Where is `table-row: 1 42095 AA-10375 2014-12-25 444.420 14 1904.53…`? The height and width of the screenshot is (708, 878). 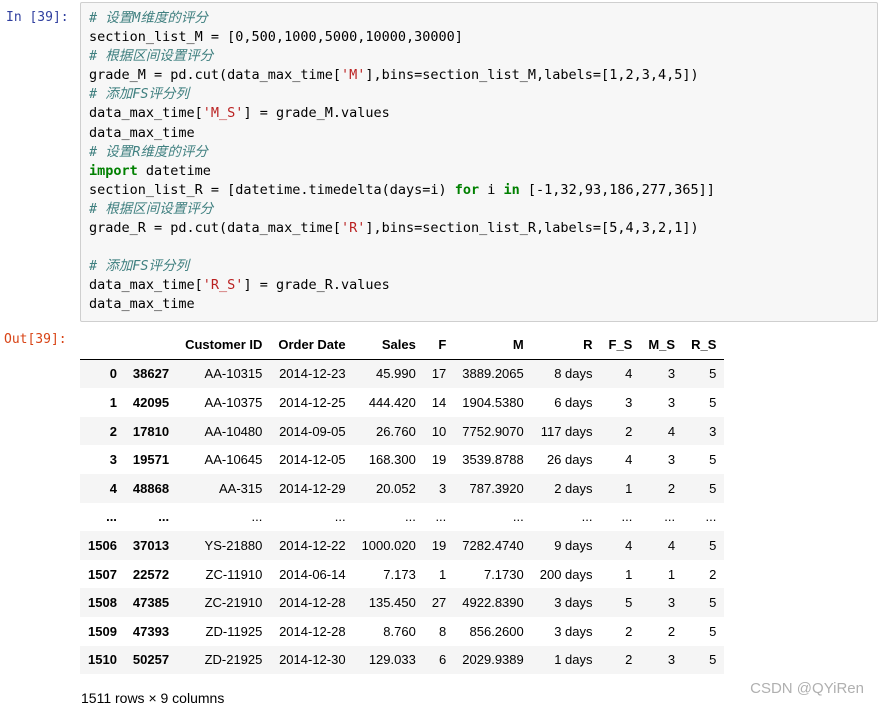
table-row: 1 42095 AA-10375 2014-12-25 444.420 14 1904.53… is located at coordinates (402, 402).